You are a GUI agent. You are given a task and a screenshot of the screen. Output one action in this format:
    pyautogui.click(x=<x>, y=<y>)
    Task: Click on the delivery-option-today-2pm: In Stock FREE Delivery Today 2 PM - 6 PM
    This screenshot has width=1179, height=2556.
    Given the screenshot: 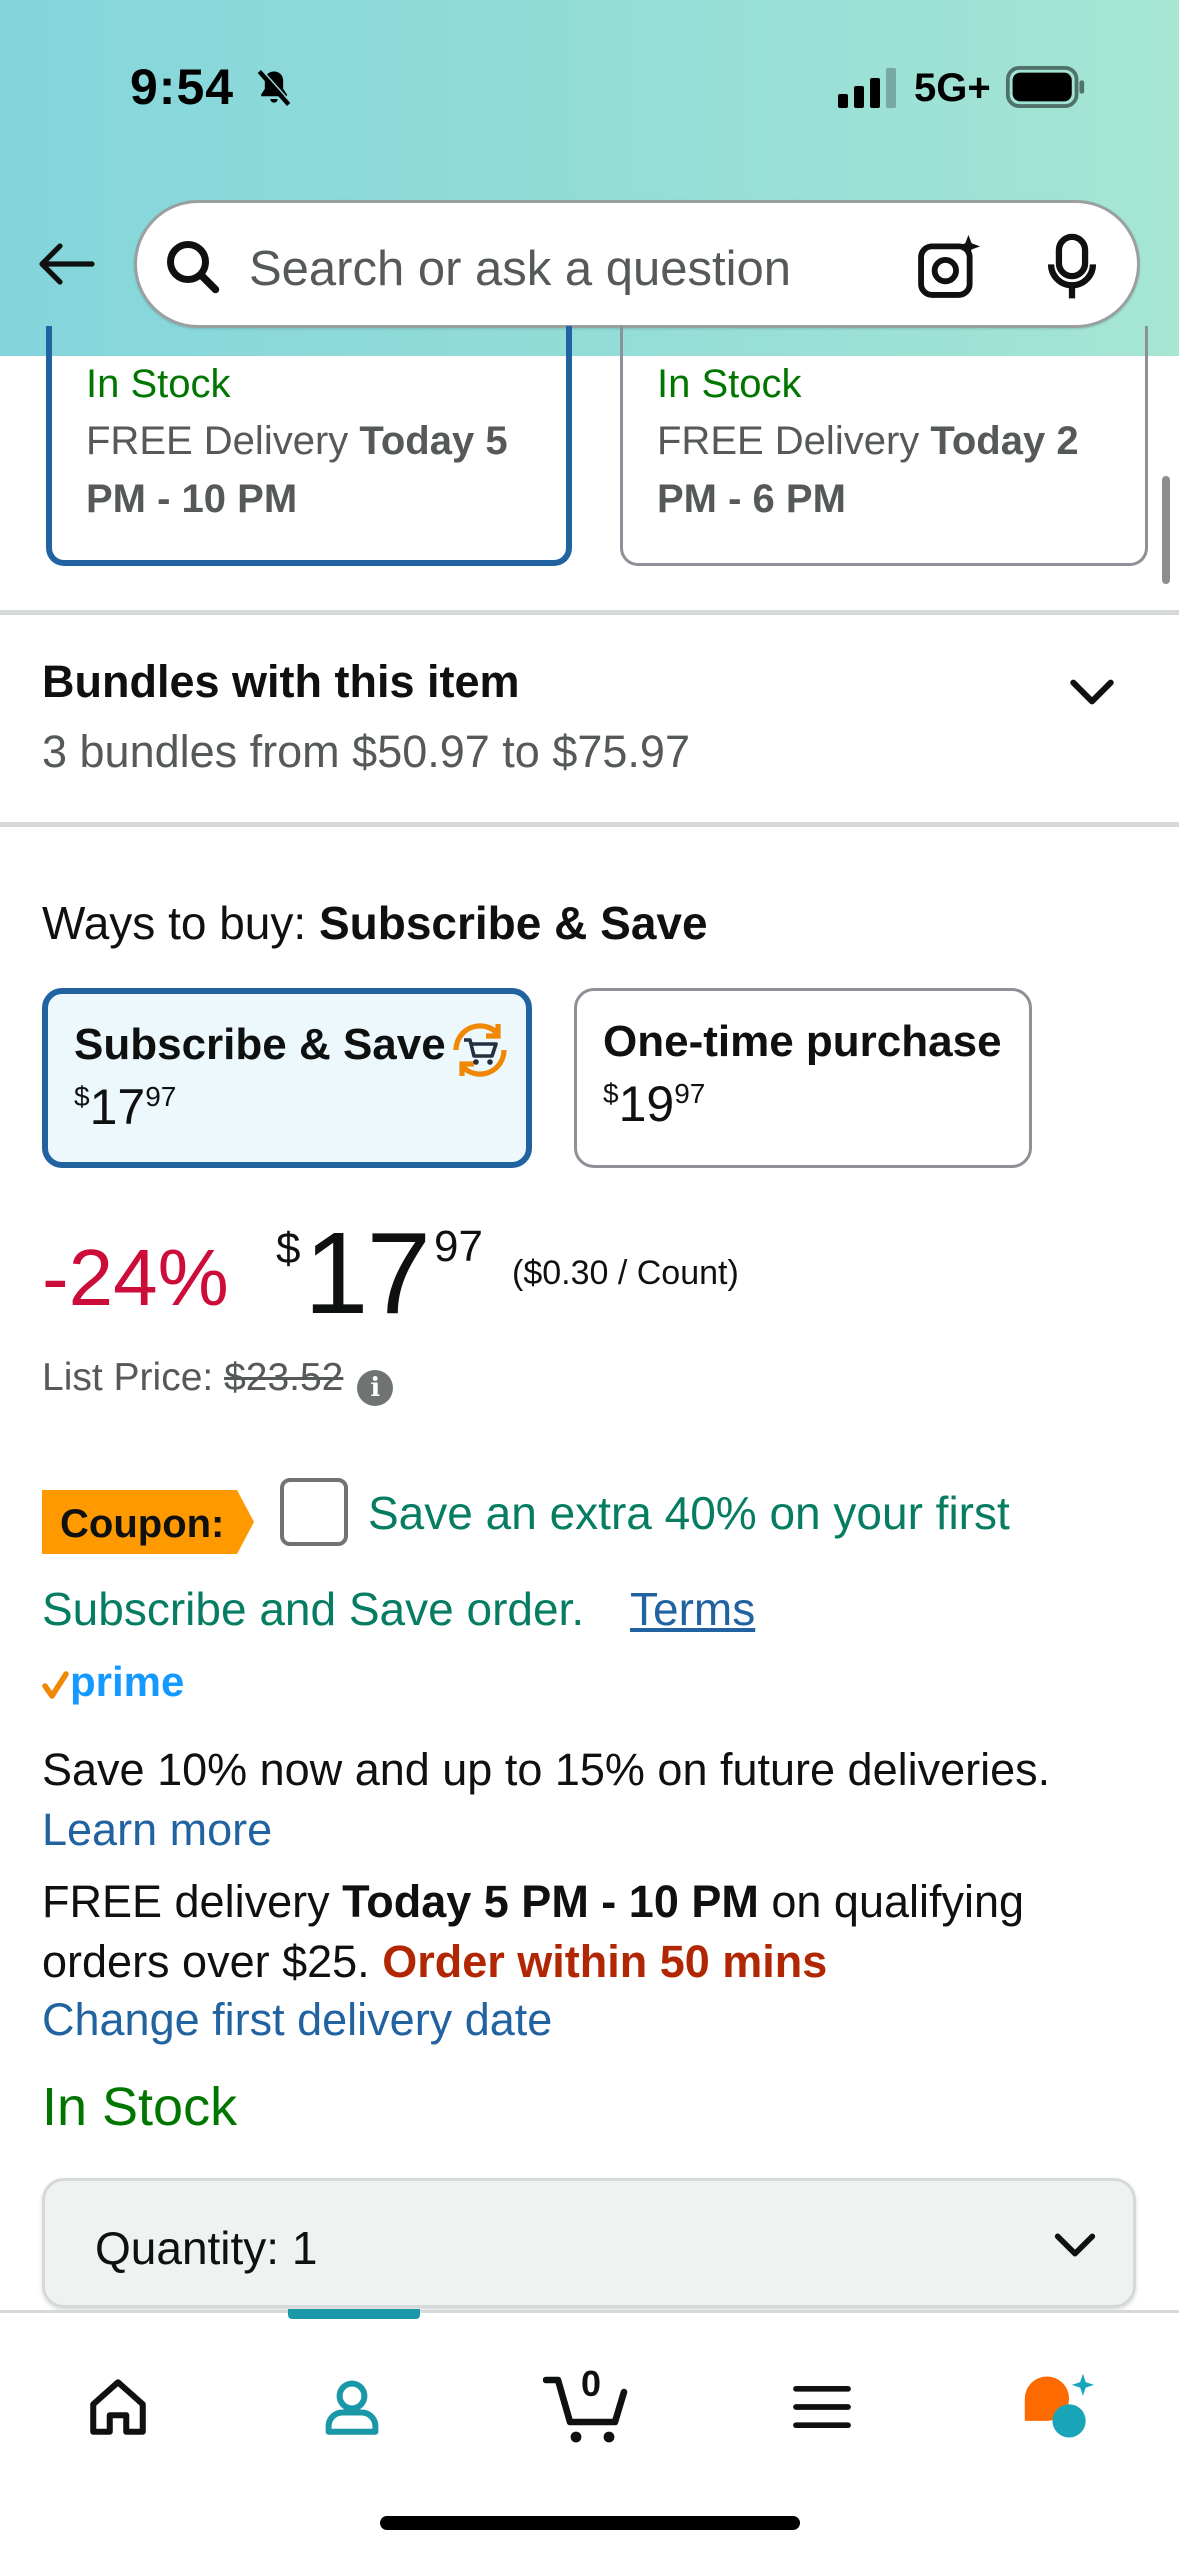 What is the action you would take?
    pyautogui.click(x=884, y=446)
    